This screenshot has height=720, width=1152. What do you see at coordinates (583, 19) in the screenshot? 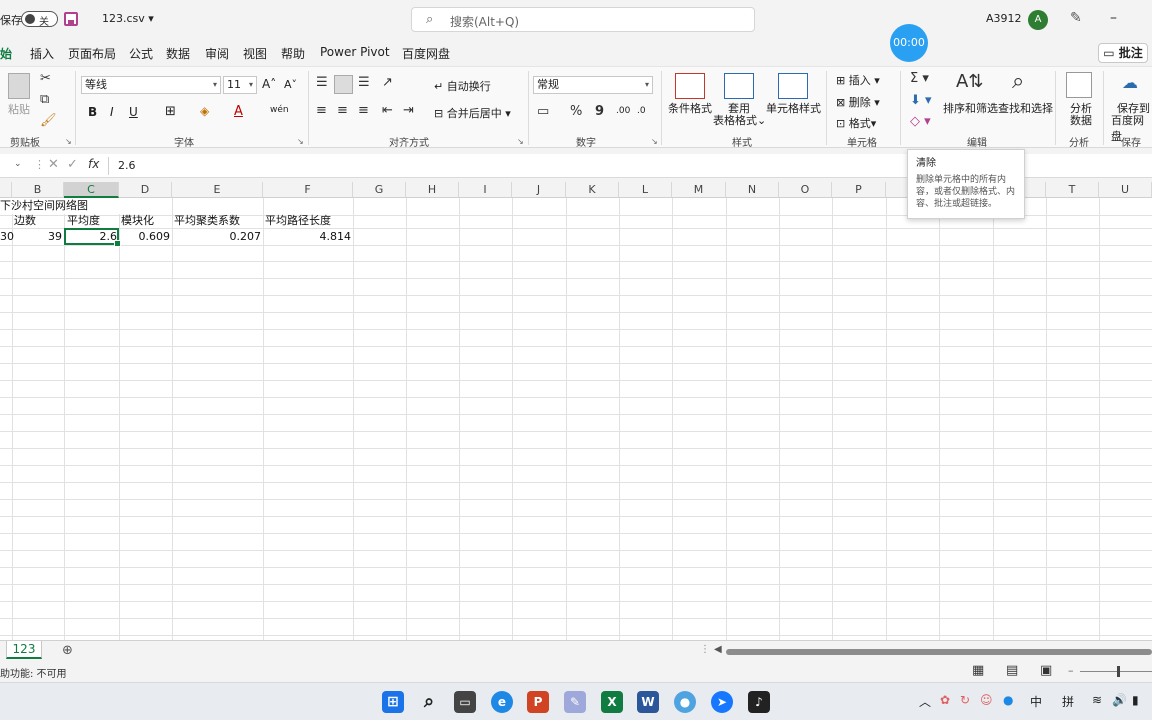
I see `search-input: ⌕ 搜索(Alt+Q)` at bounding box center [583, 19].